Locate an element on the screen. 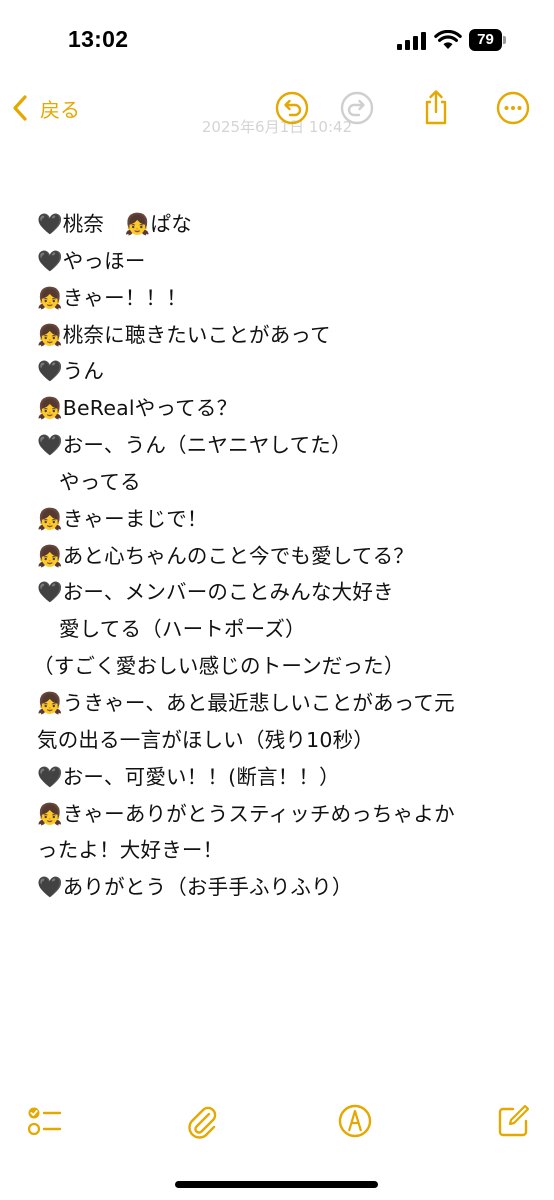 The height and width of the screenshot is (1200, 554). note-line: 🖤ありがとう（お手手ふりふり） is located at coordinates (195, 887).